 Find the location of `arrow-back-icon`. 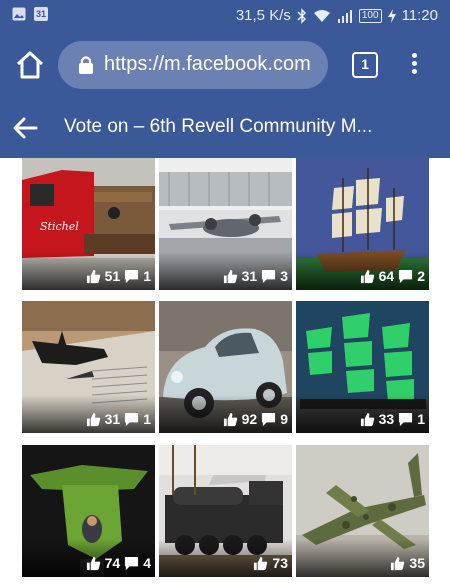

arrow-back-icon is located at coordinates (25, 128).